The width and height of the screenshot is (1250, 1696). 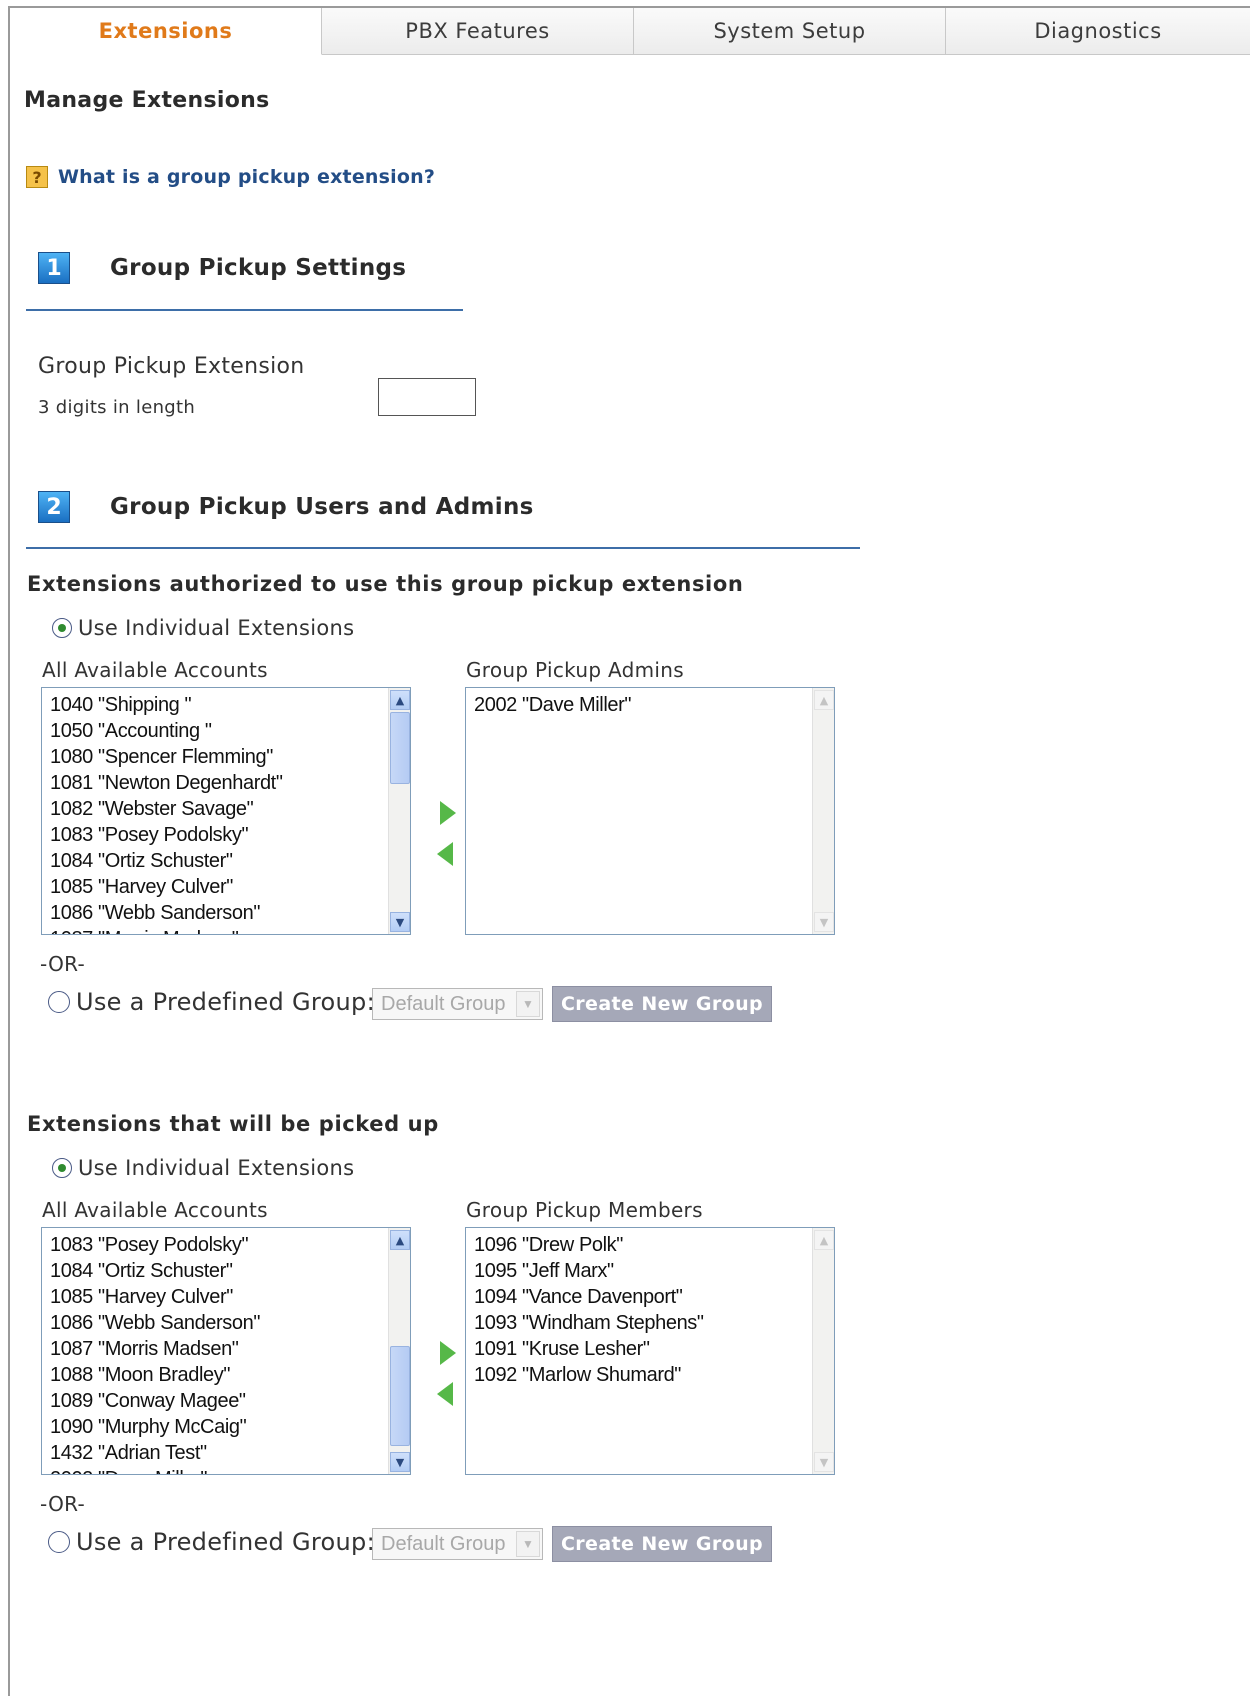 I want to click on authorized-individual-option: Use Individual Extensions, so click(x=203, y=628).